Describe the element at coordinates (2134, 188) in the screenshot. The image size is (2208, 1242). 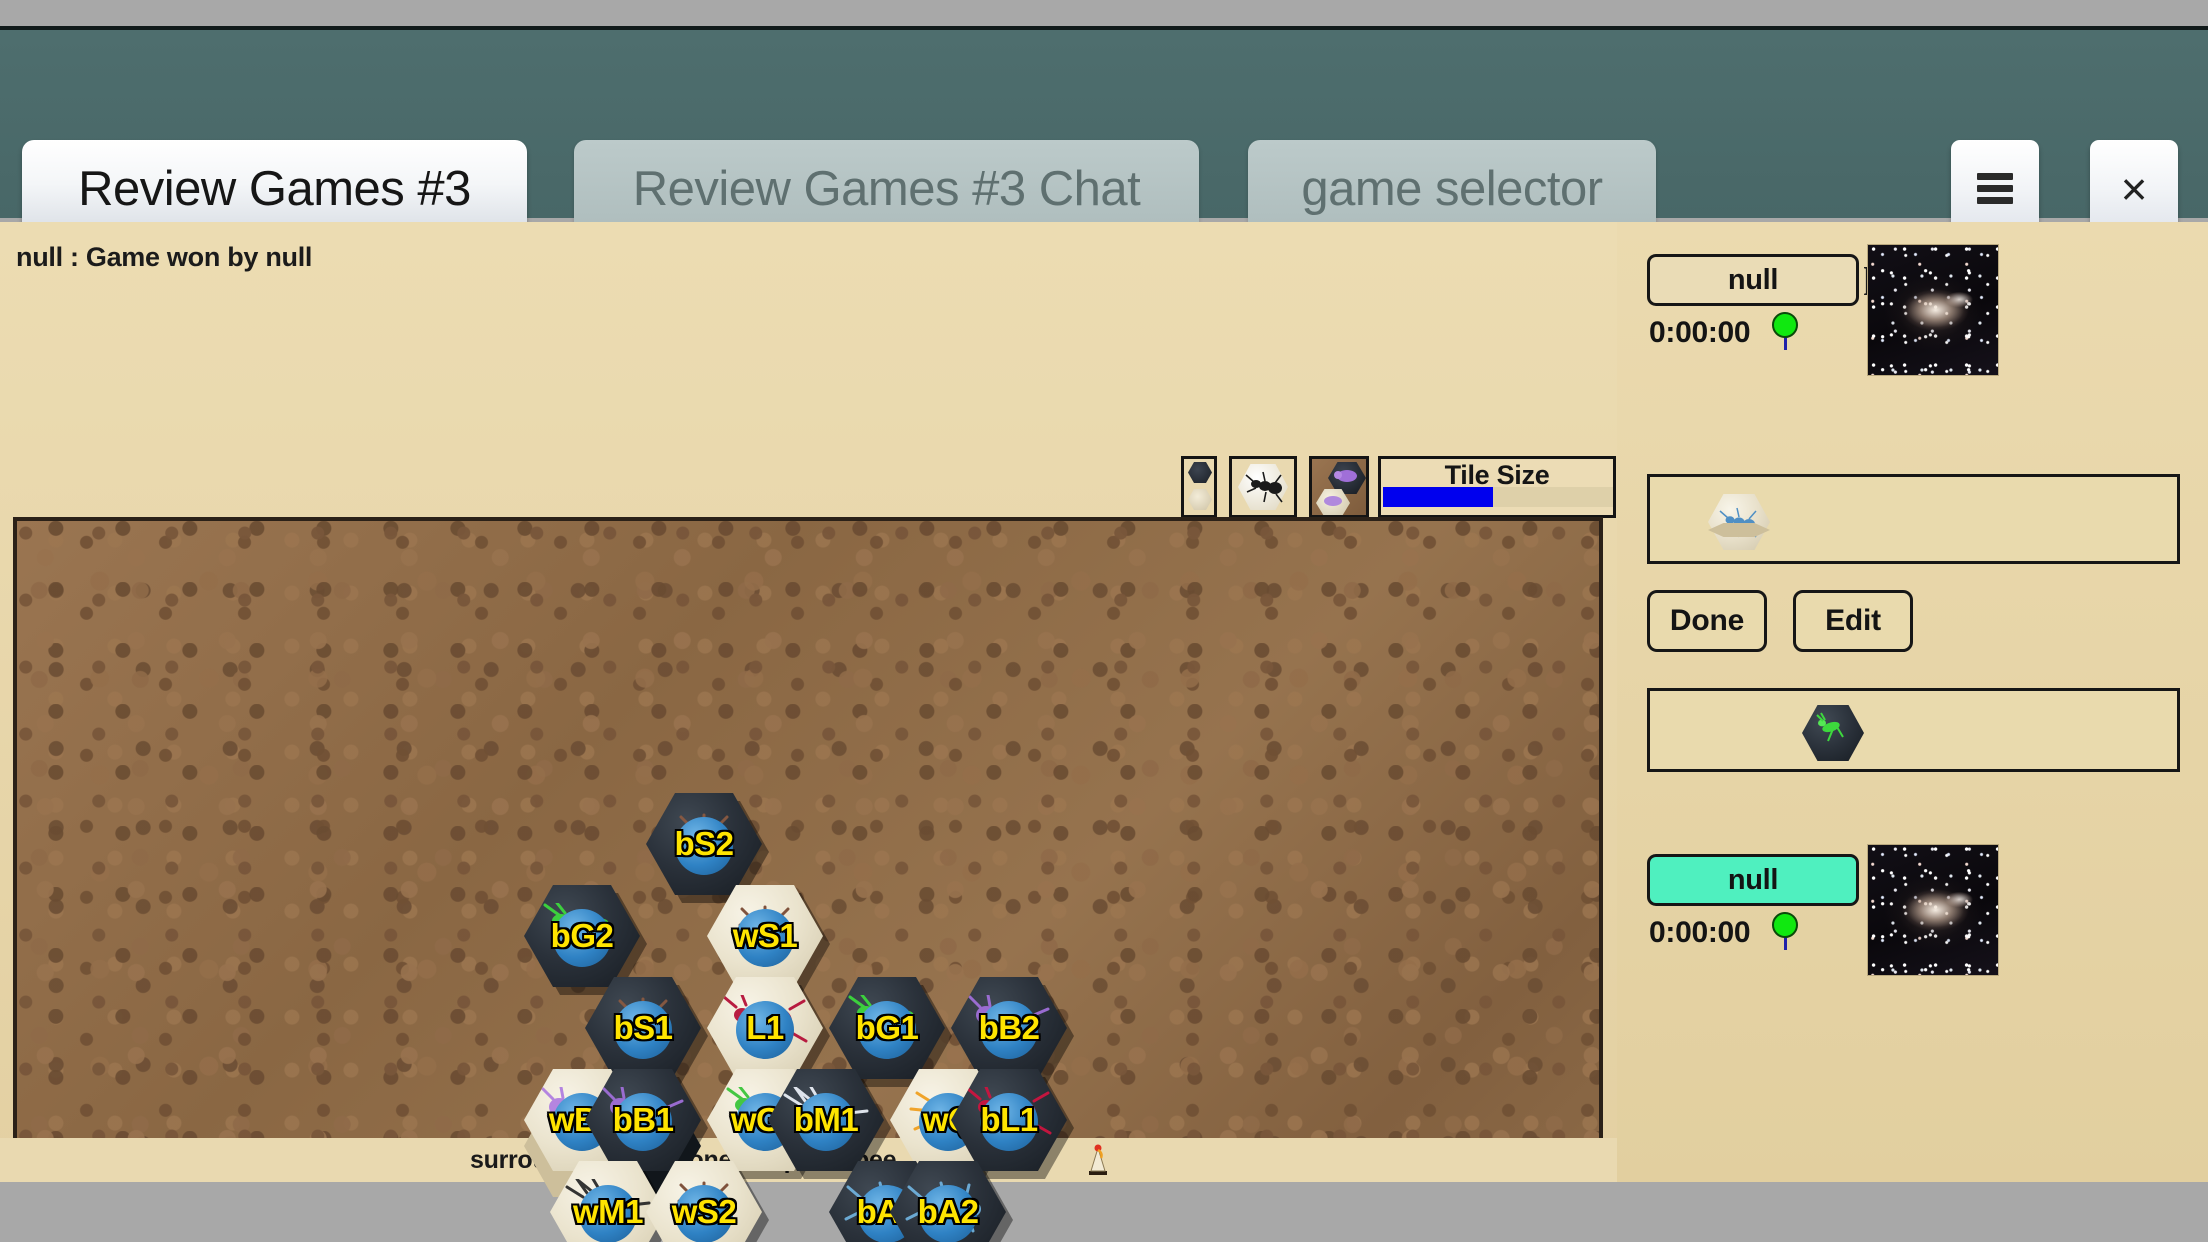
I see `close-icon: ×` at that location.